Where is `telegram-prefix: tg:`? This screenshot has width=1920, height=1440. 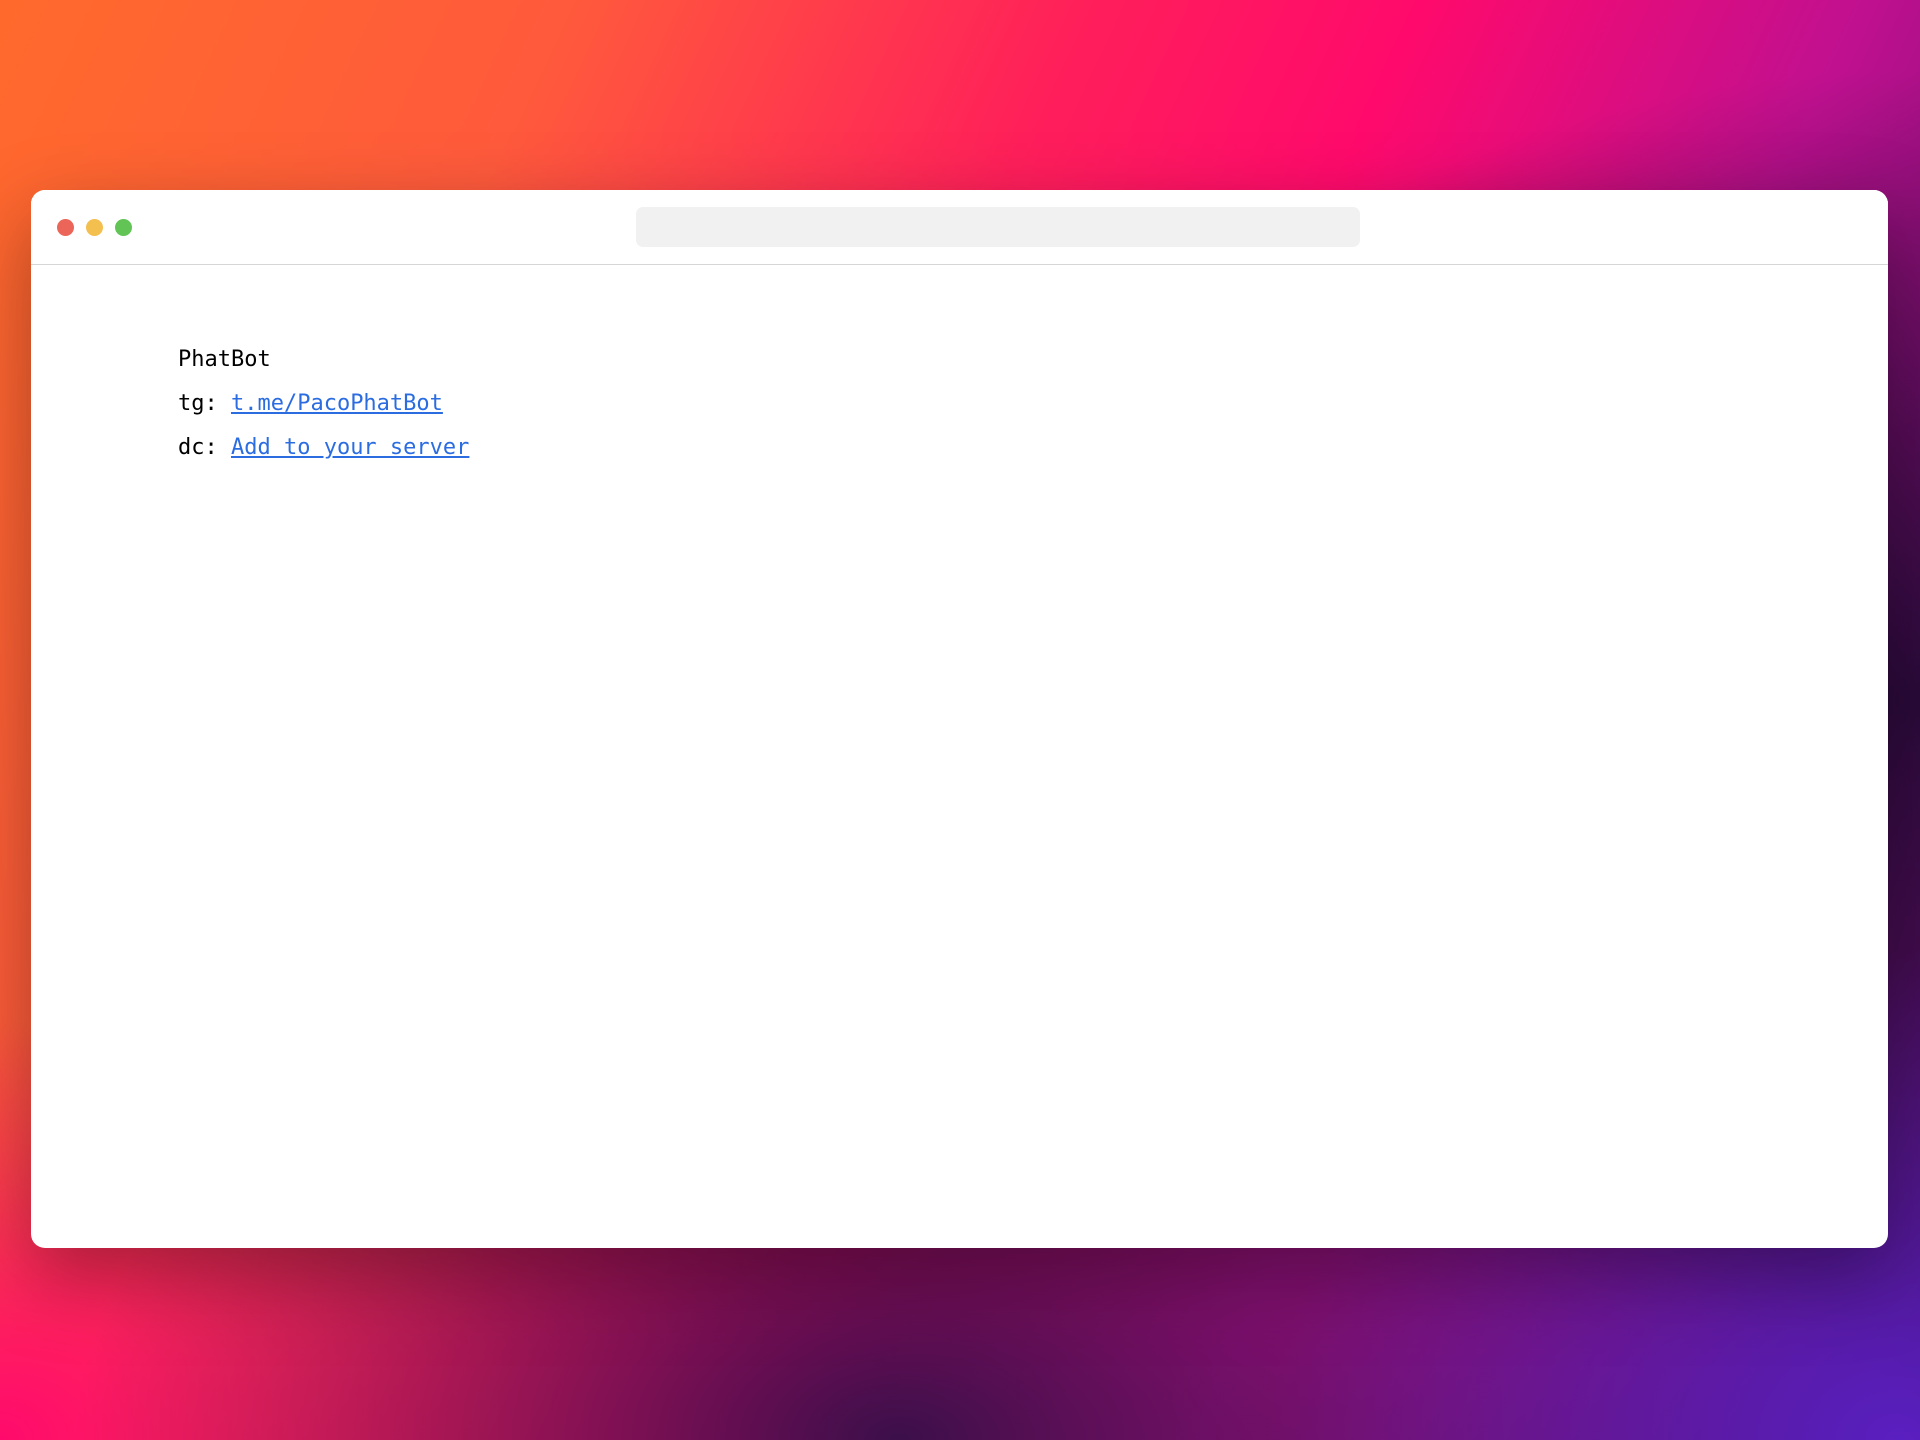 telegram-prefix: tg: is located at coordinates (204, 403).